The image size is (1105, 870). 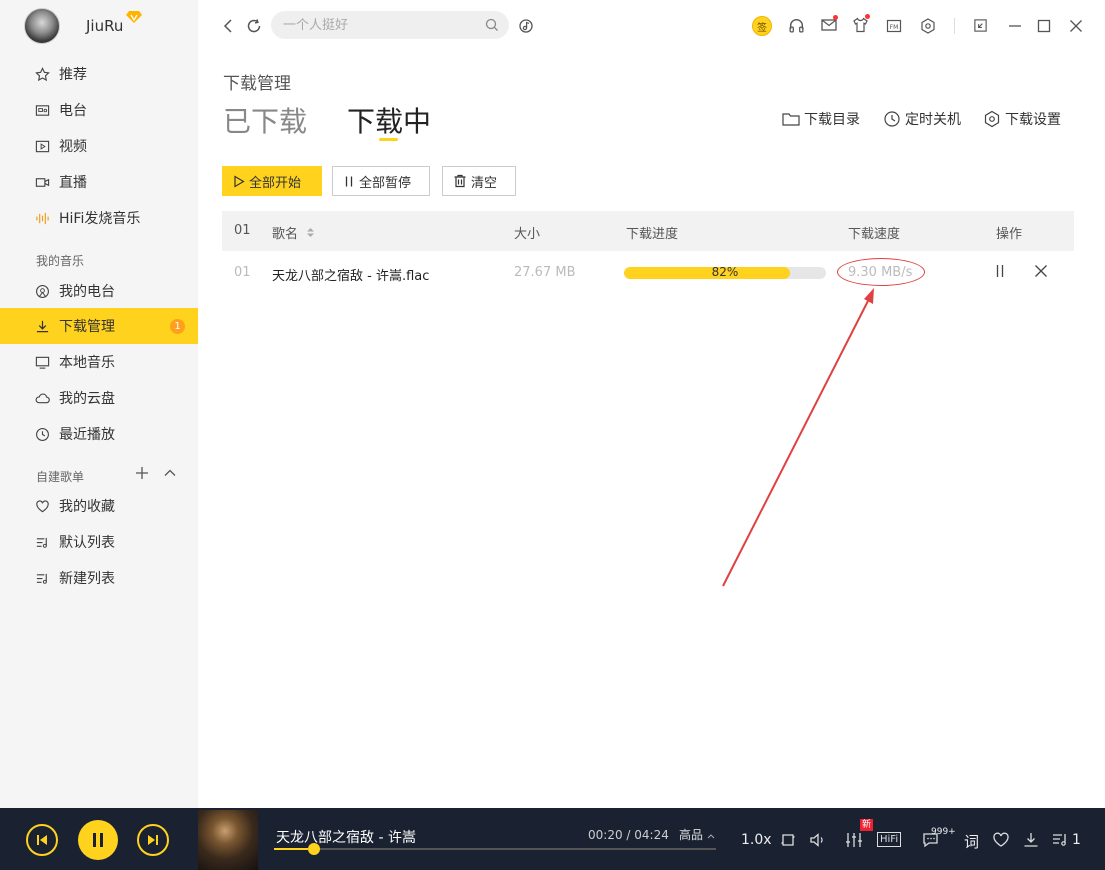 What do you see at coordinates (265, 120) in the screenshot?
I see `tab-downloaded: 已下载` at bounding box center [265, 120].